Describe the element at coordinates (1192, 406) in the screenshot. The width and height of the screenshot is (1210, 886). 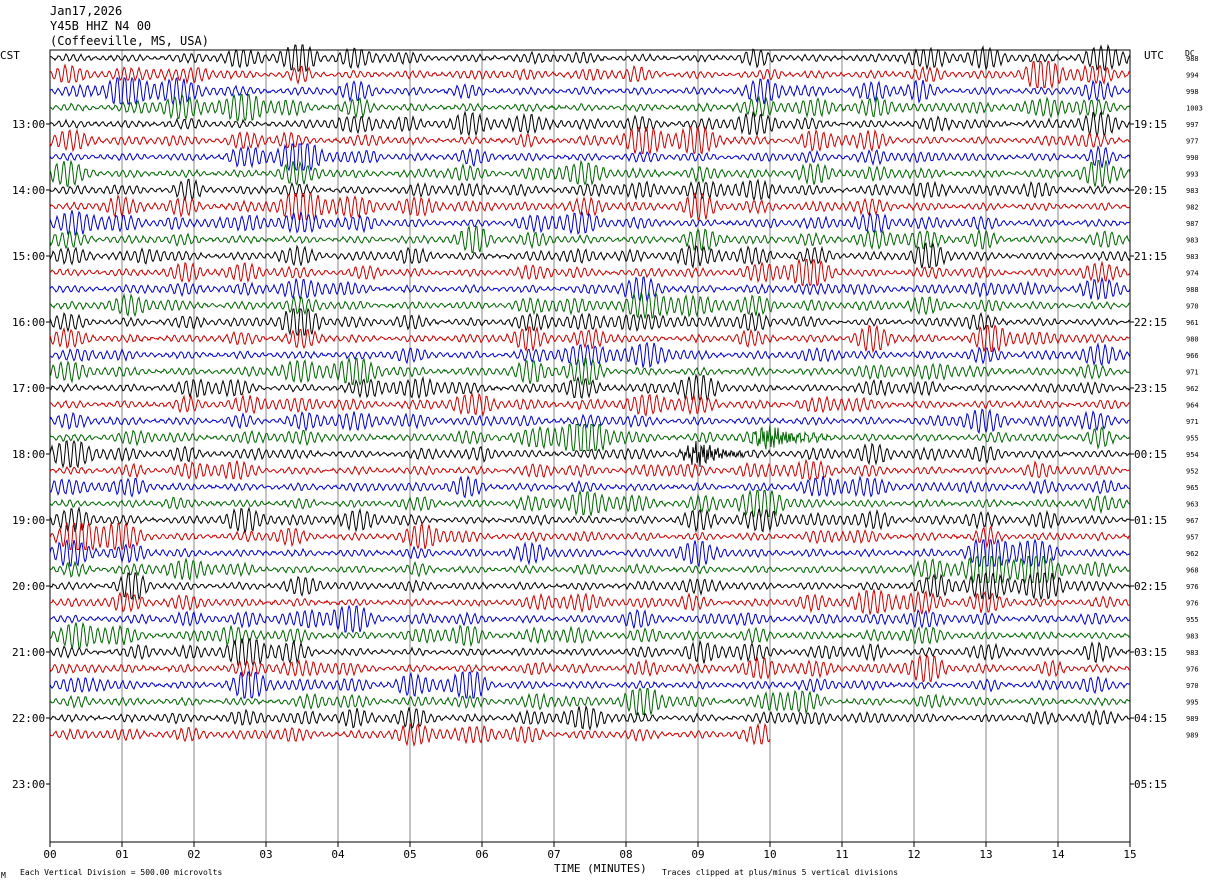
I see `dc-offset-label-row-21: 964` at that location.